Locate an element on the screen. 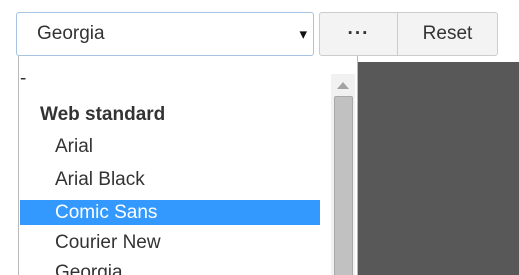 The width and height of the screenshot is (519, 275). reset-button-label: Reset is located at coordinates (447, 33).